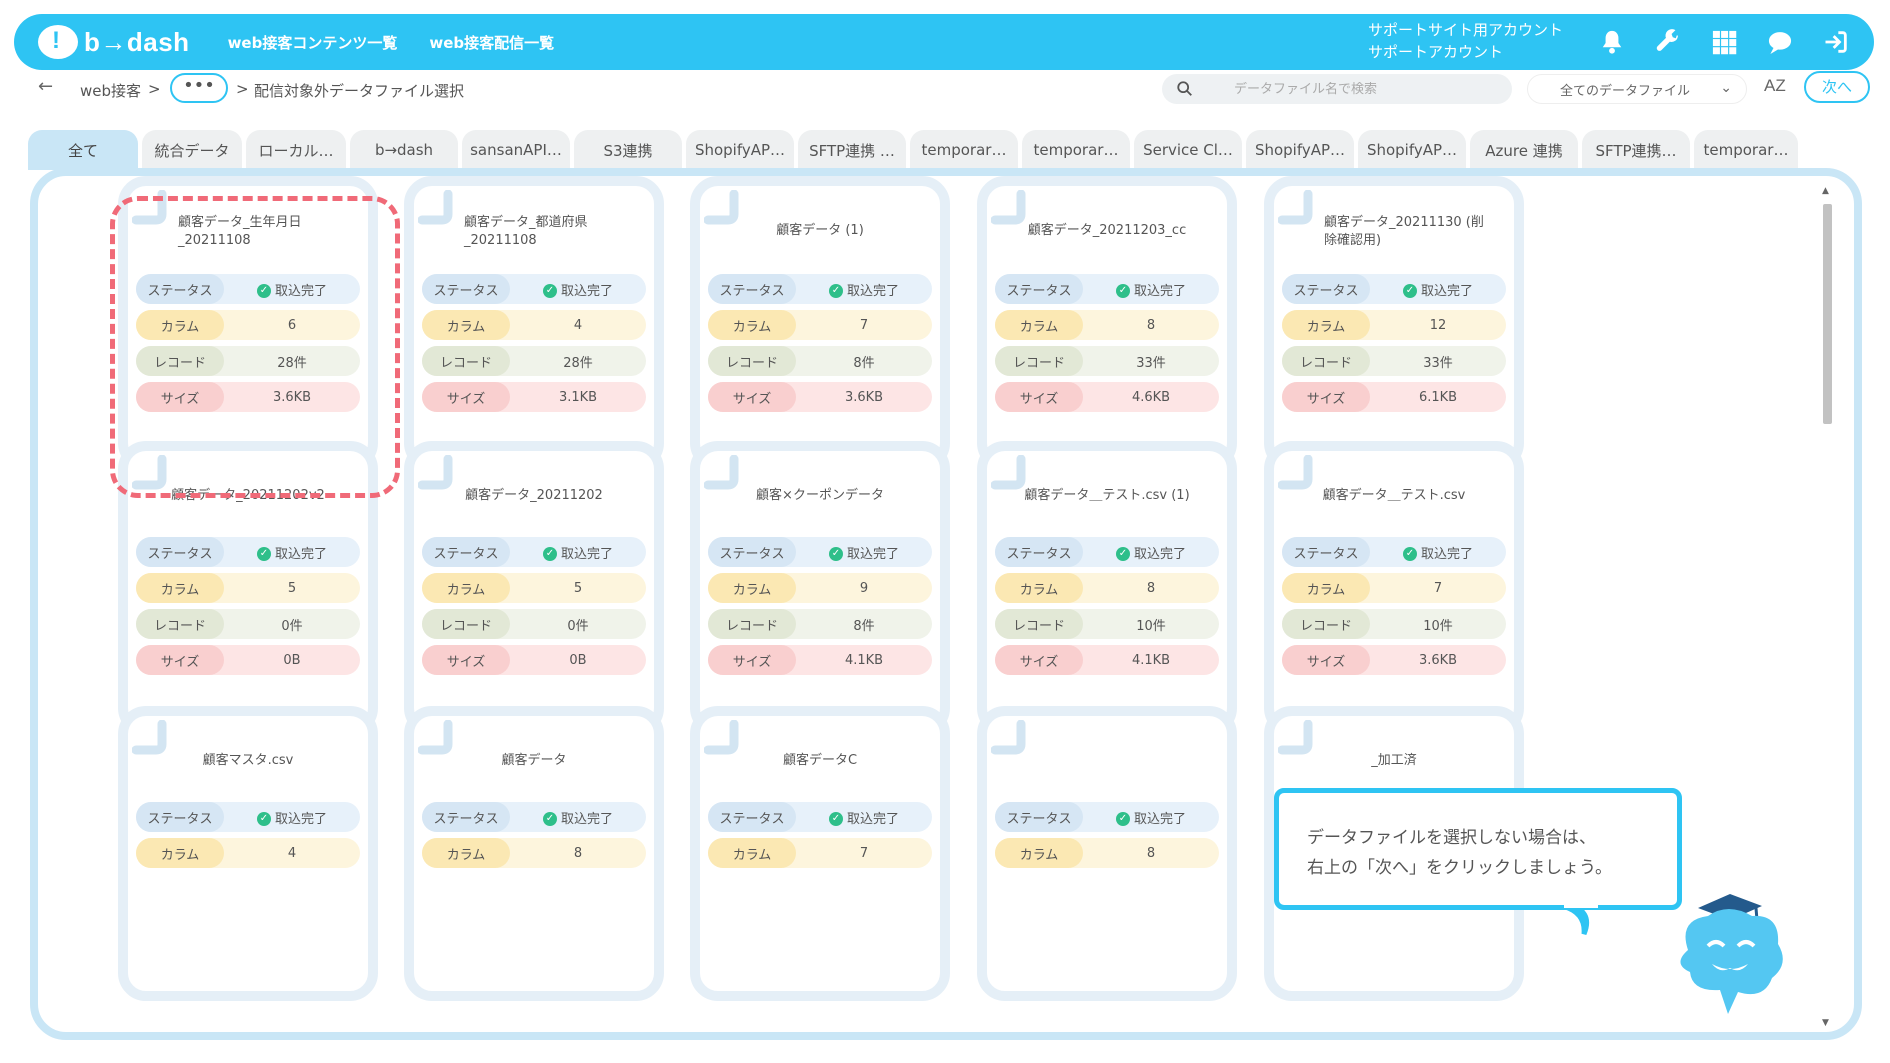 Image resolution: width=1890 pixels, height=1063 pixels. What do you see at coordinates (404, 150) in the screenshot?
I see `tab-bdash: b→dash` at bounding box center [404, 150].